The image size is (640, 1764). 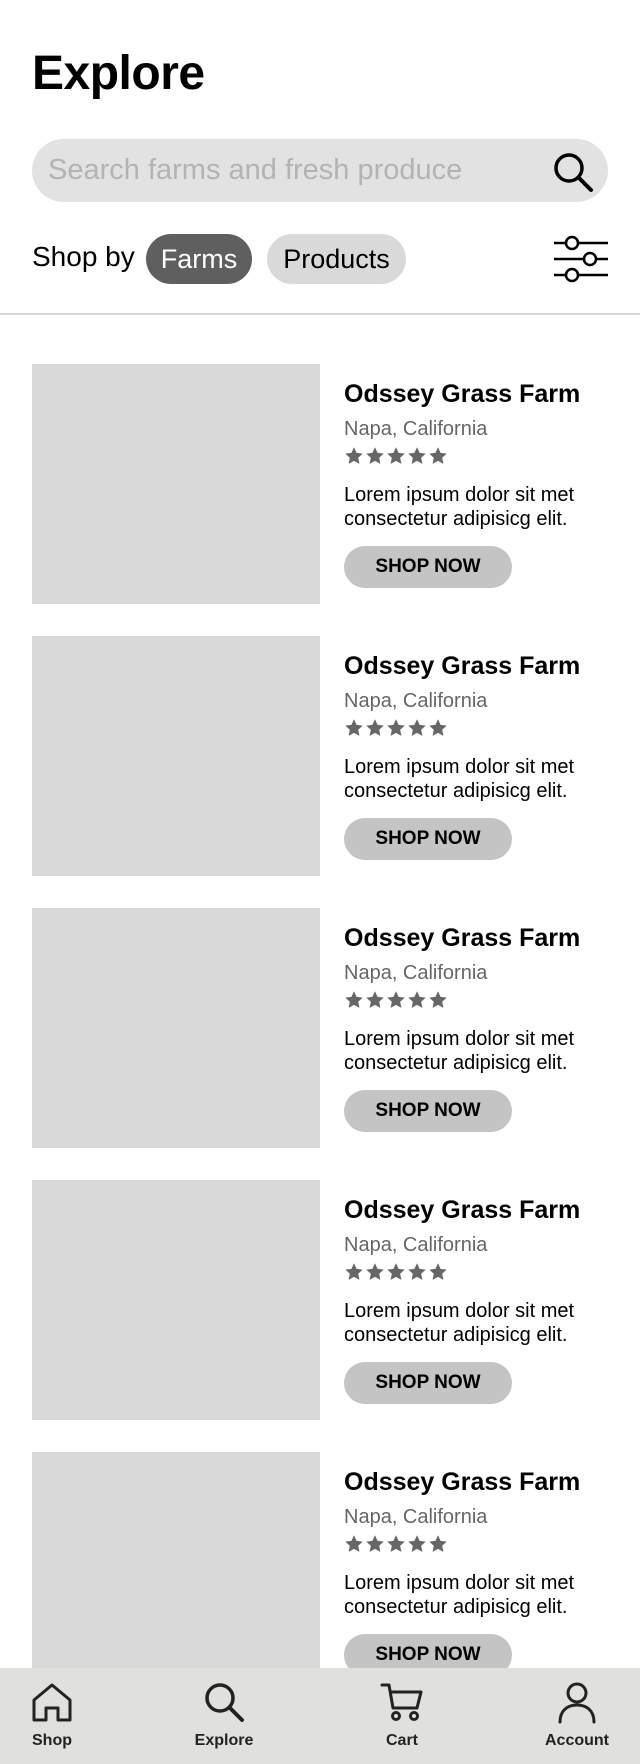 What do you see at coordinates (320, 314) in the screenshot?
I see `divider` at bounding box center [320, 314].